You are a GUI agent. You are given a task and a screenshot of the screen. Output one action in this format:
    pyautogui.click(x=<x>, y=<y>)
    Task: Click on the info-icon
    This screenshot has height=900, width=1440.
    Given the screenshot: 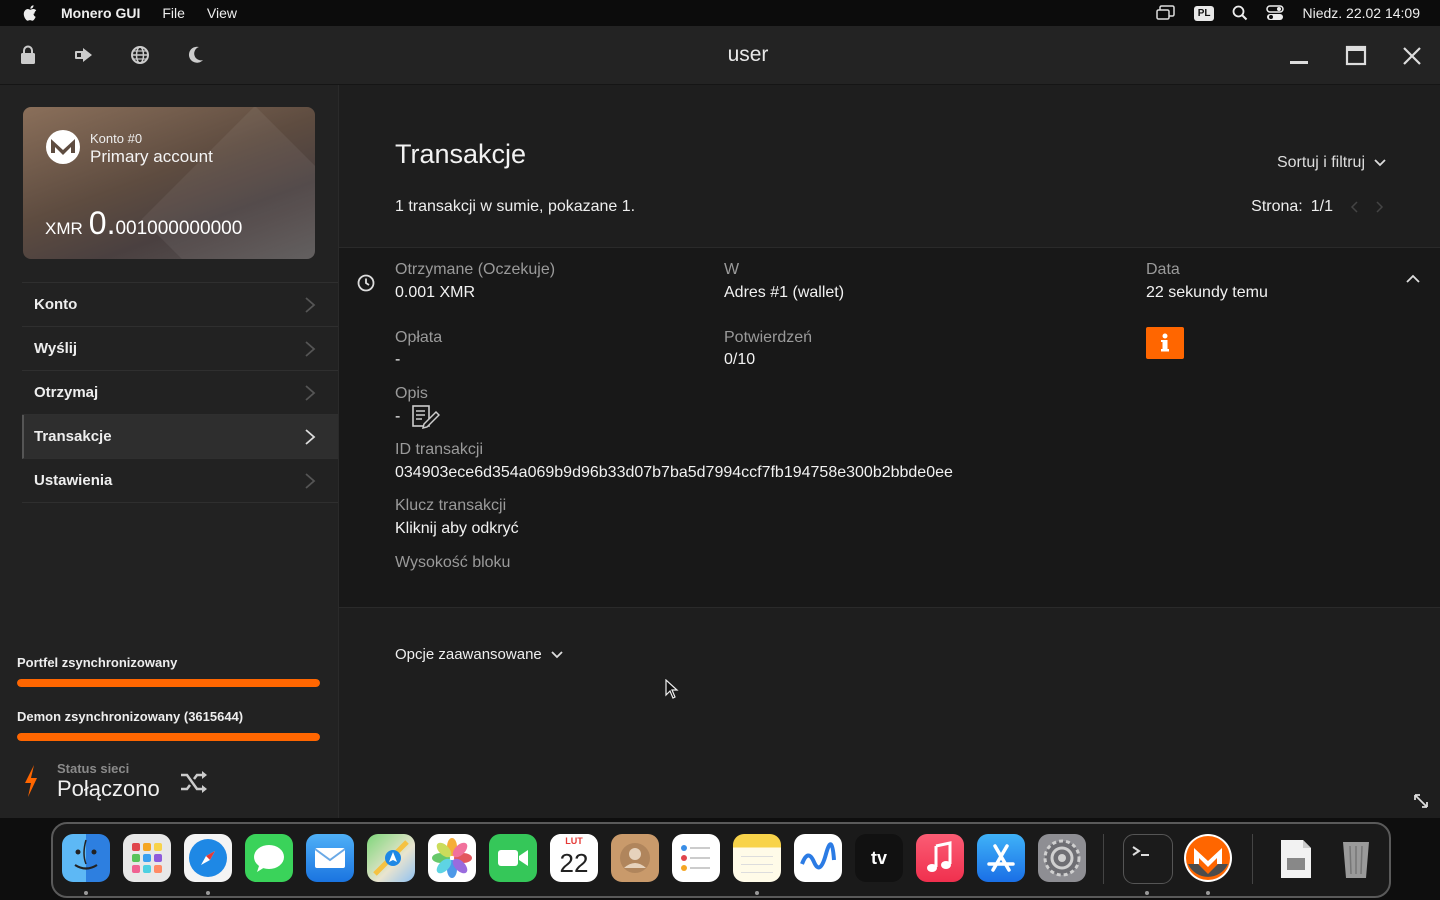 What is the action you would take?
    pyautogui.click(x=1165, y=342)
    